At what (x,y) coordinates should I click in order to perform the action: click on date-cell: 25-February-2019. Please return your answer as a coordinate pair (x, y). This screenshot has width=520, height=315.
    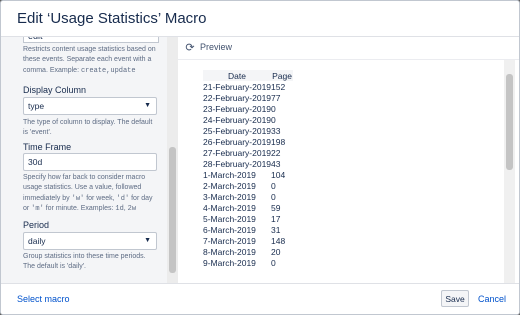
    Looking at the image, I should click on (237, 130).